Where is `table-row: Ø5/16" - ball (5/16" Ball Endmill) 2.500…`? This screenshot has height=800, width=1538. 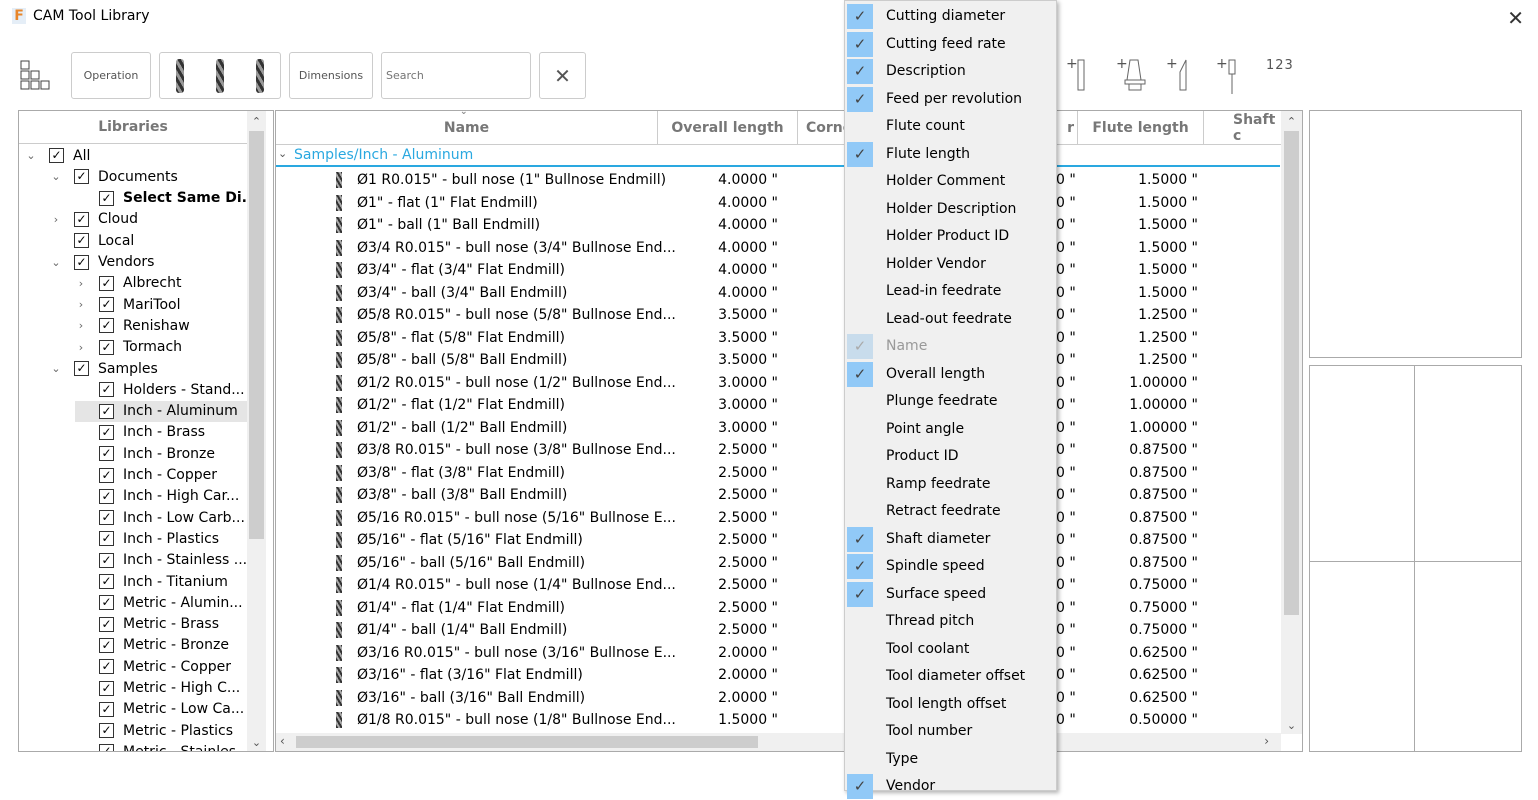
table-row: Ø5/16" - ball (5/16" Ball Endmill) 2.500… is located at coordinates (778, 563).